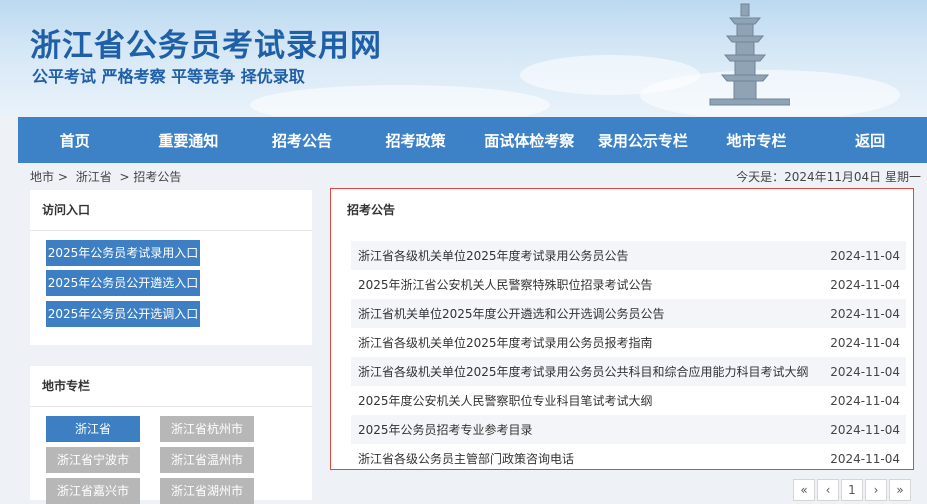  I want to click on breadcrumb-city: 地市 >, so click(49, 177).